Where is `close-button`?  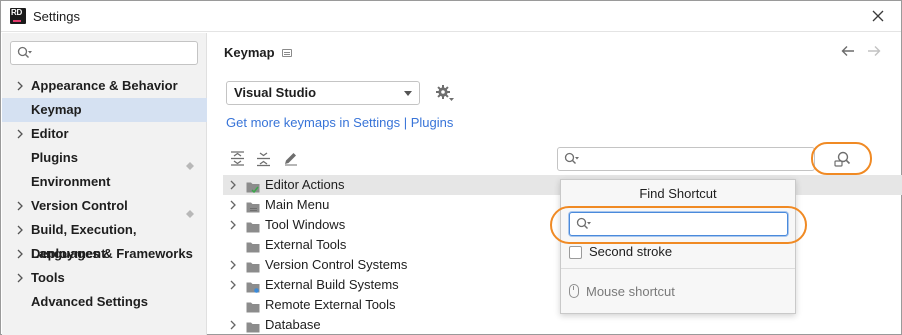 close-button is located at coordinates (878, 16).